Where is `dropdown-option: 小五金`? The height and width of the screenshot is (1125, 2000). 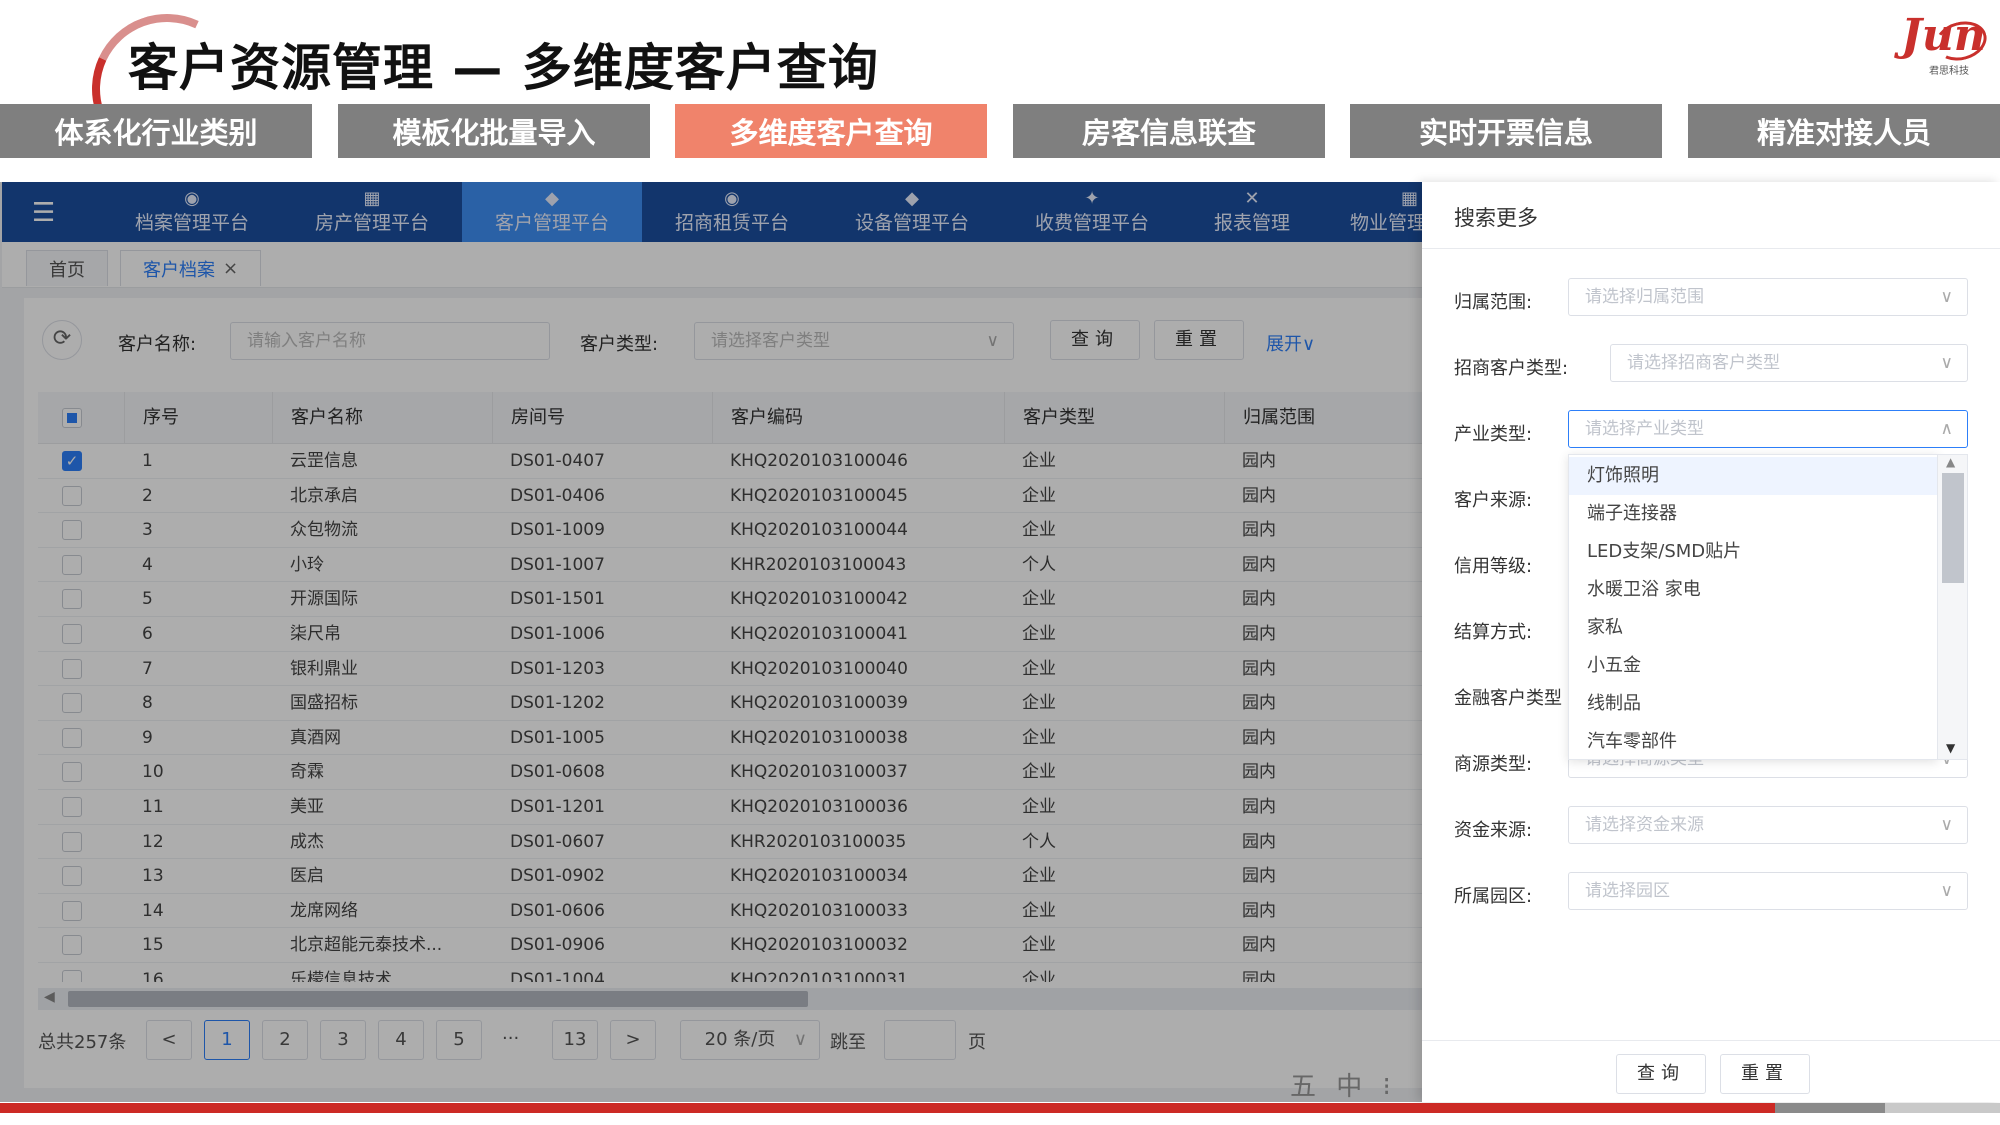 dropdown-option: 小五金 is located at coordinates (1753, 666).